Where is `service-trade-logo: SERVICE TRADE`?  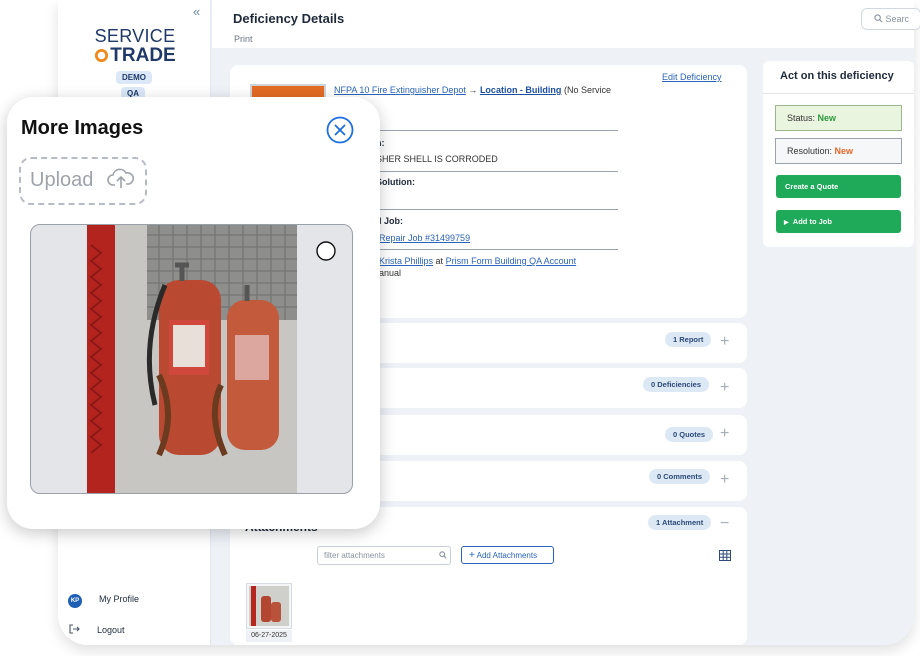 service-trade-logo: SERVICE TRADE is located at coordinates (135, 46).